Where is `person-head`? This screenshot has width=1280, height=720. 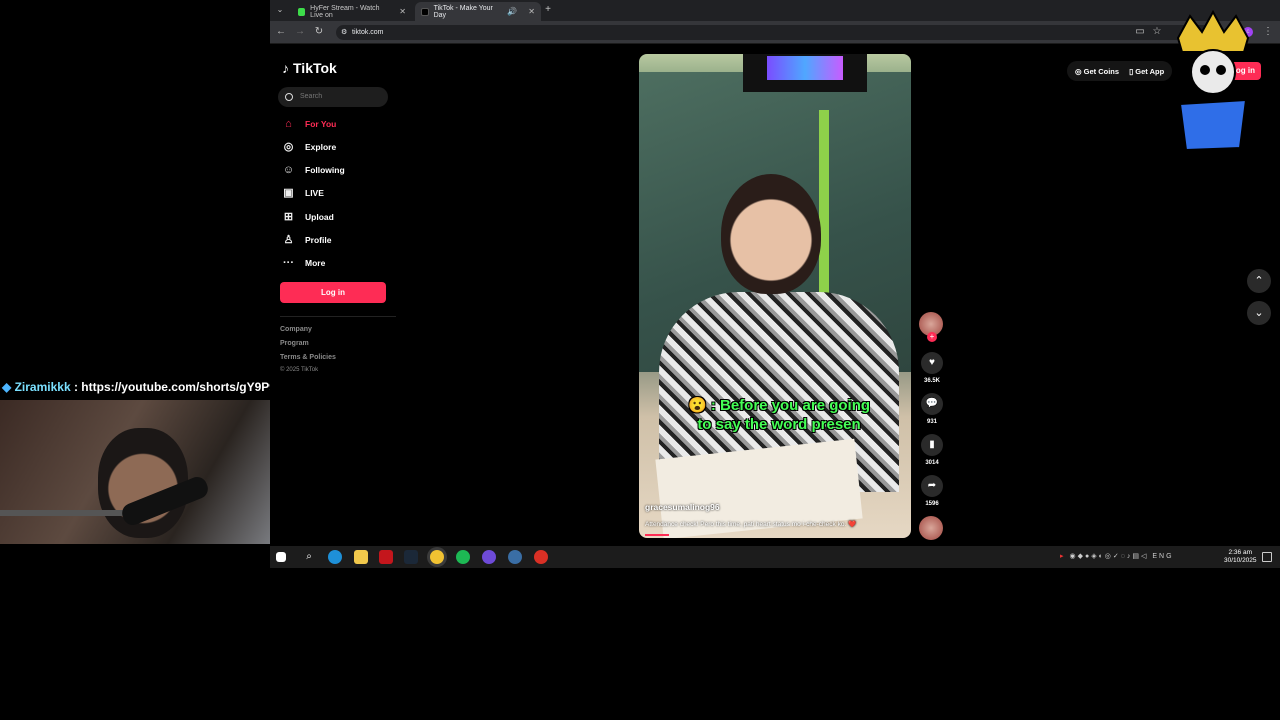
person-head is located at coordinates (771, 234).